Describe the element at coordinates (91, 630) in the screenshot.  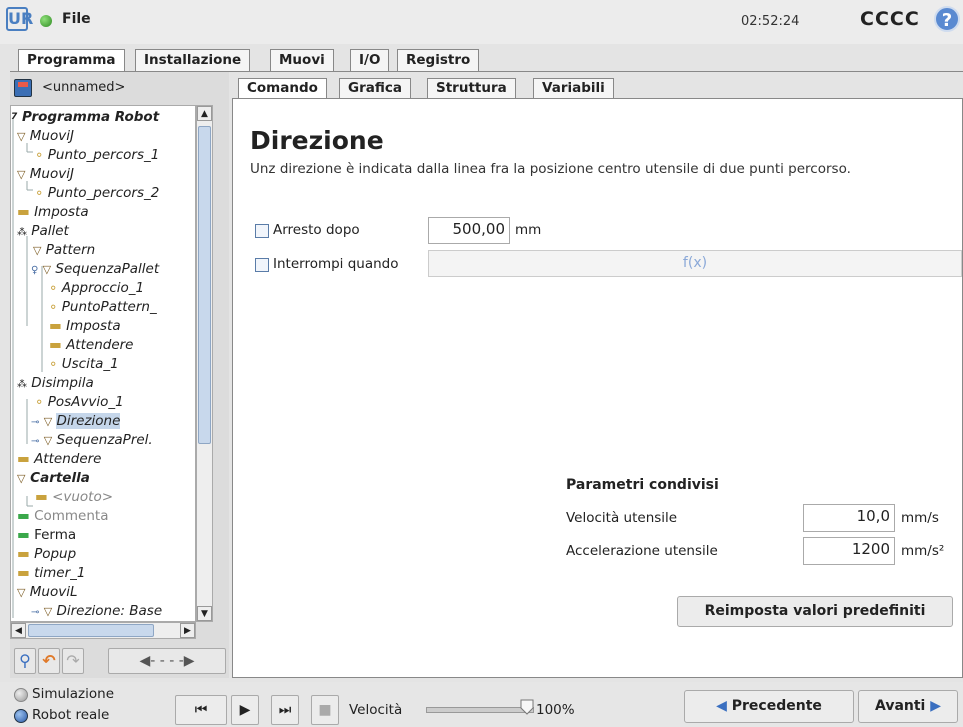
I see `horizontal-scroll-thumb` at that location.